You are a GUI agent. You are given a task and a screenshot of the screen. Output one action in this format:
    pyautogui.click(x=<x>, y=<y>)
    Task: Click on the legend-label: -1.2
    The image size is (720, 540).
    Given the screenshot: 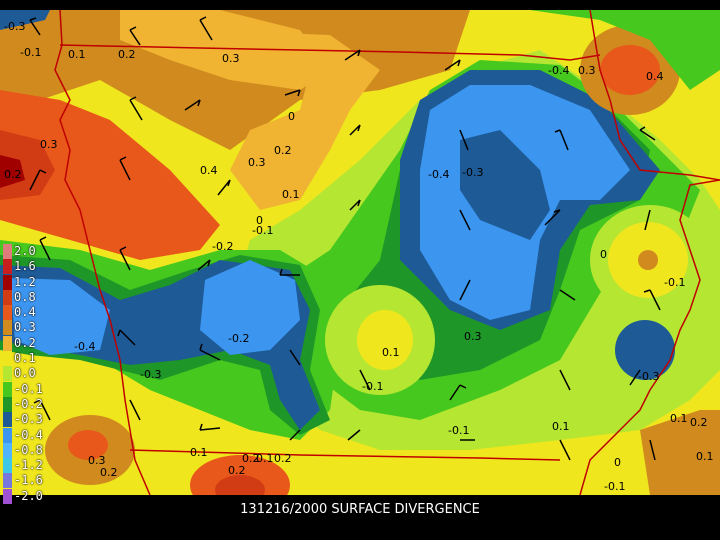 What is the action you would take?
    pyautogui.click(x=28, y=465)
    